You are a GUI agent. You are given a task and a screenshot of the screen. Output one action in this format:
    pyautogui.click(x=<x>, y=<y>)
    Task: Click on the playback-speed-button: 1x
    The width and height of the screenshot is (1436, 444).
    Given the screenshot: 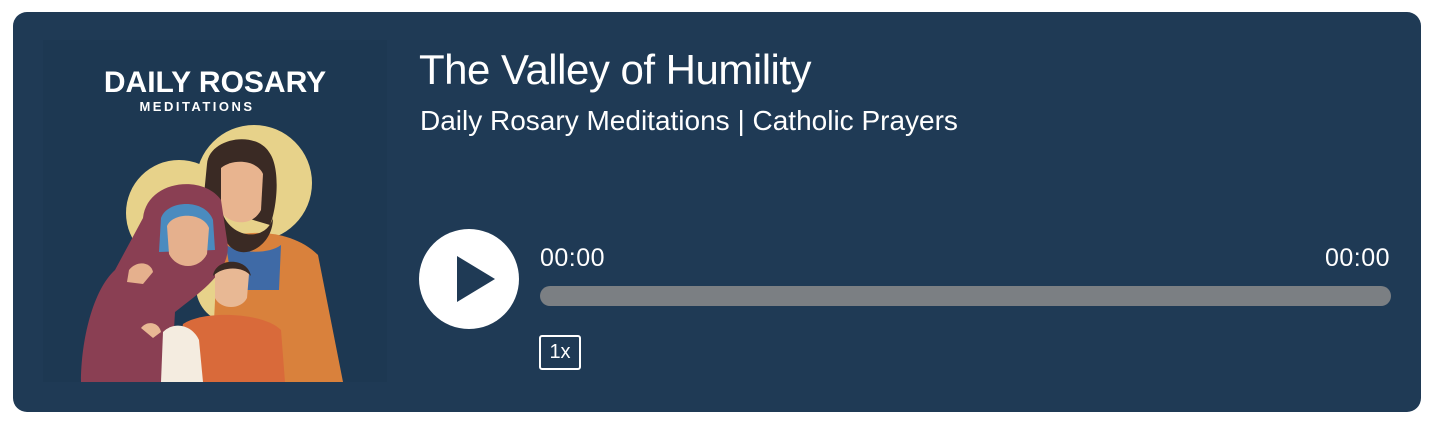 What is the action you would take?
    pyautogui.click(x=560, y=352)
    